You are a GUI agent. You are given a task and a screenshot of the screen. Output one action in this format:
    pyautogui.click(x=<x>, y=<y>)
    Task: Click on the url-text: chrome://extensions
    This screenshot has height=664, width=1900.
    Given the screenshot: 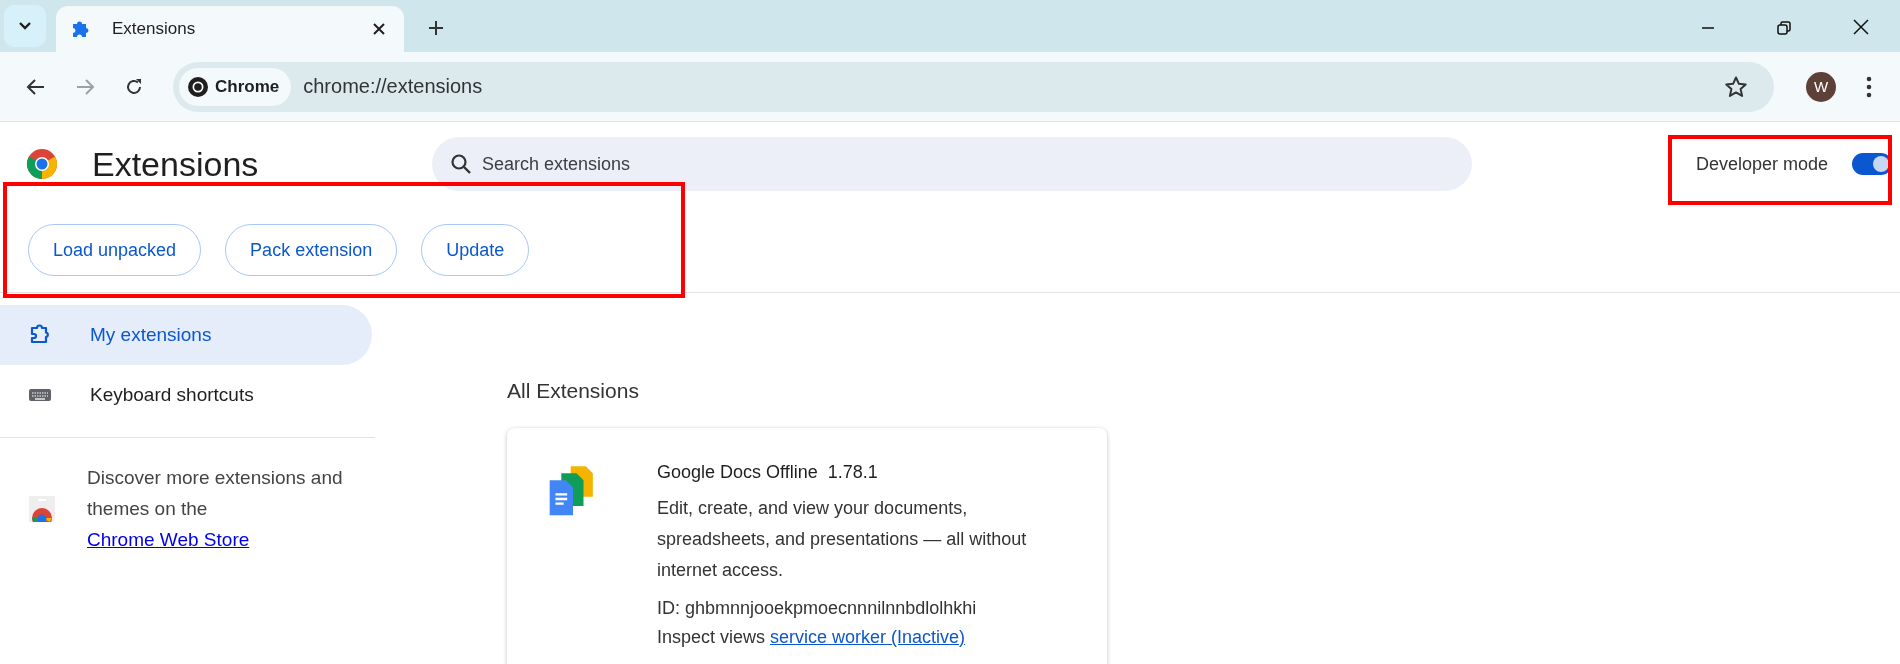 What is the action you would take?
    pyautogui.click(x=393, y=86)
    